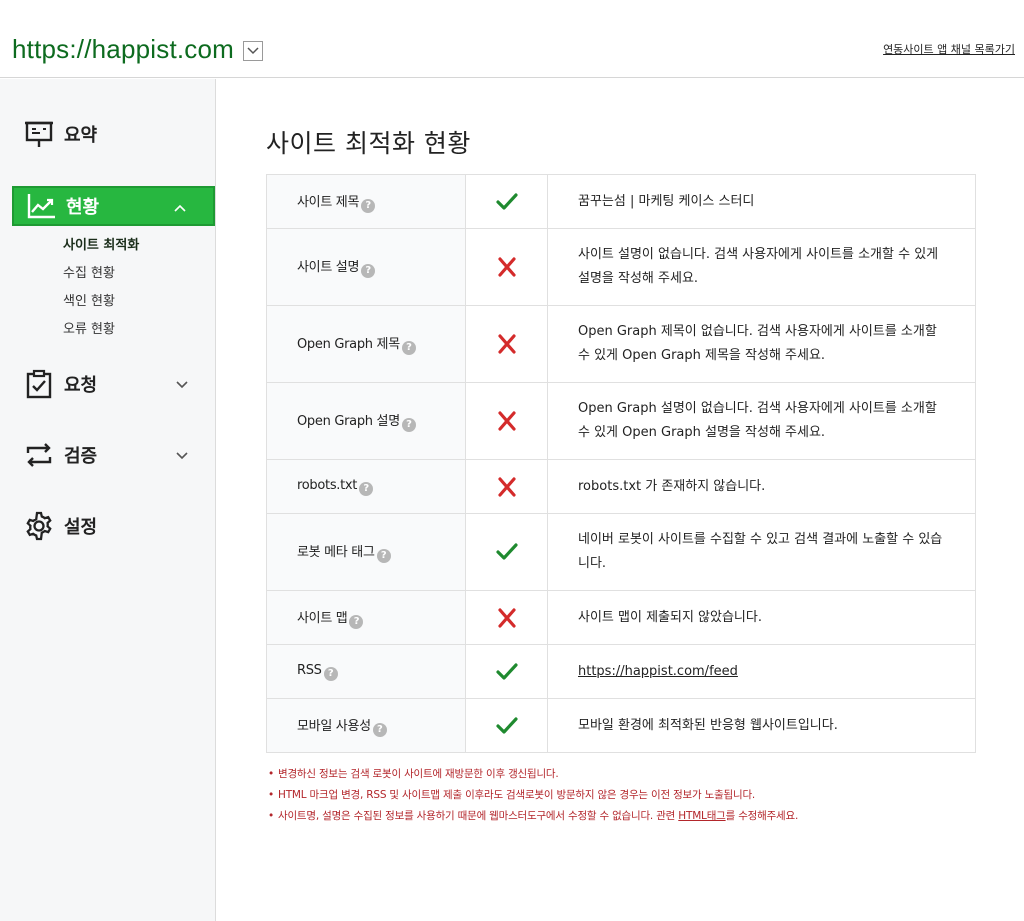 This screenshot has height=921, width=1024. Describe the element at coordinates (113, 384) in the screenshot. I see `sidebar-item-request: 요청` at that location.